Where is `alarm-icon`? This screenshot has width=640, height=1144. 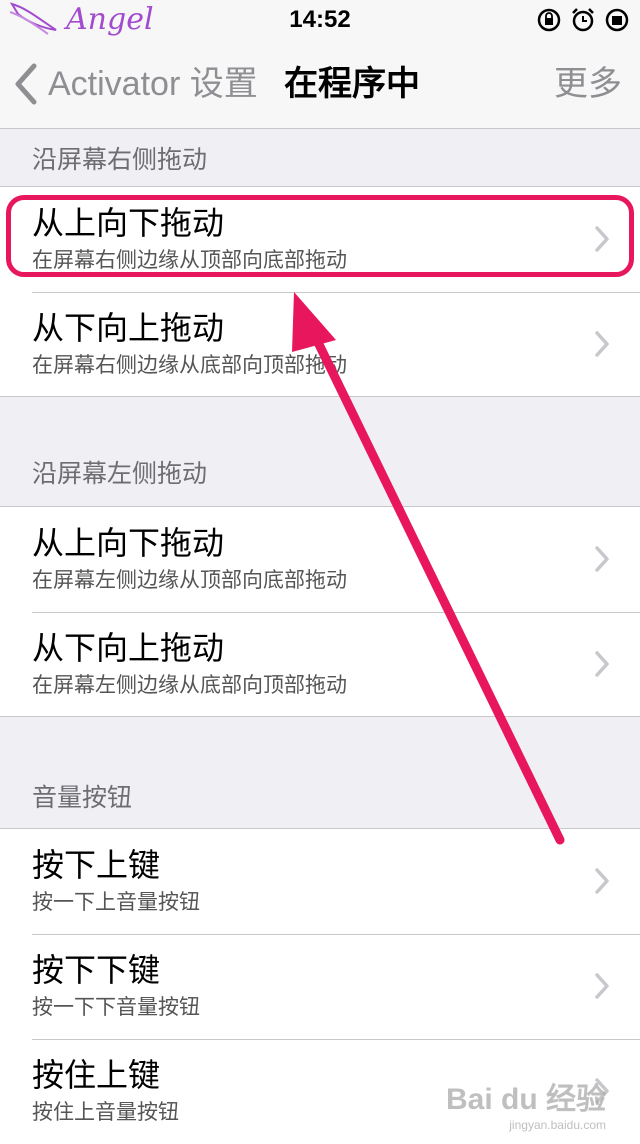 alarm-icon is located at coordinates (583, 20).